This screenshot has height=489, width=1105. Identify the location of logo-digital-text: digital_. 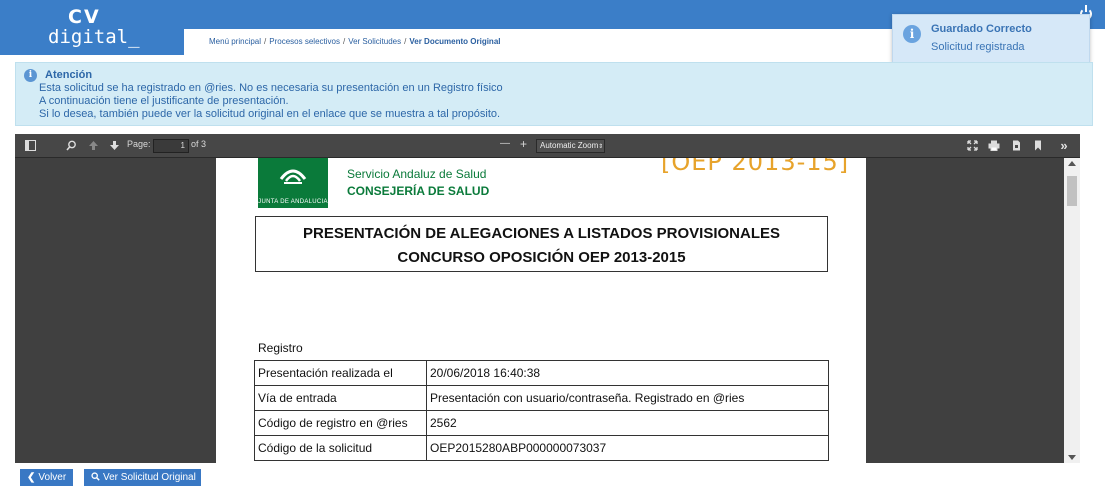
(94, 37).